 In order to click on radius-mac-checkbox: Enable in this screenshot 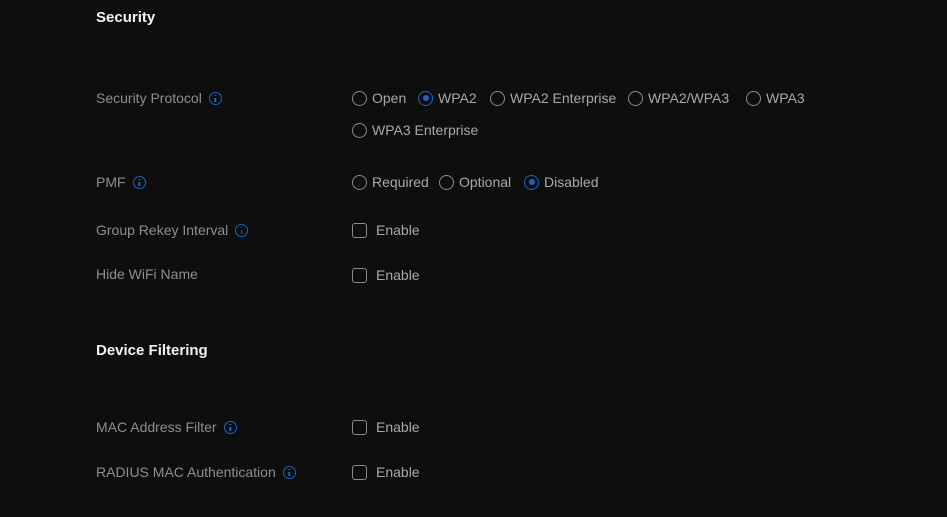, I will do `click(386, 472)`.